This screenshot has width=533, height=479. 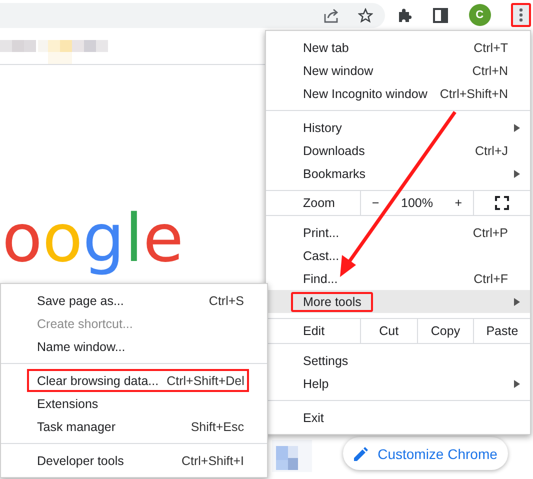 What do you see at coordinates (398, 417) in the screenshot?
I see `menu-item: Exit` at bounding box center [398, 417].